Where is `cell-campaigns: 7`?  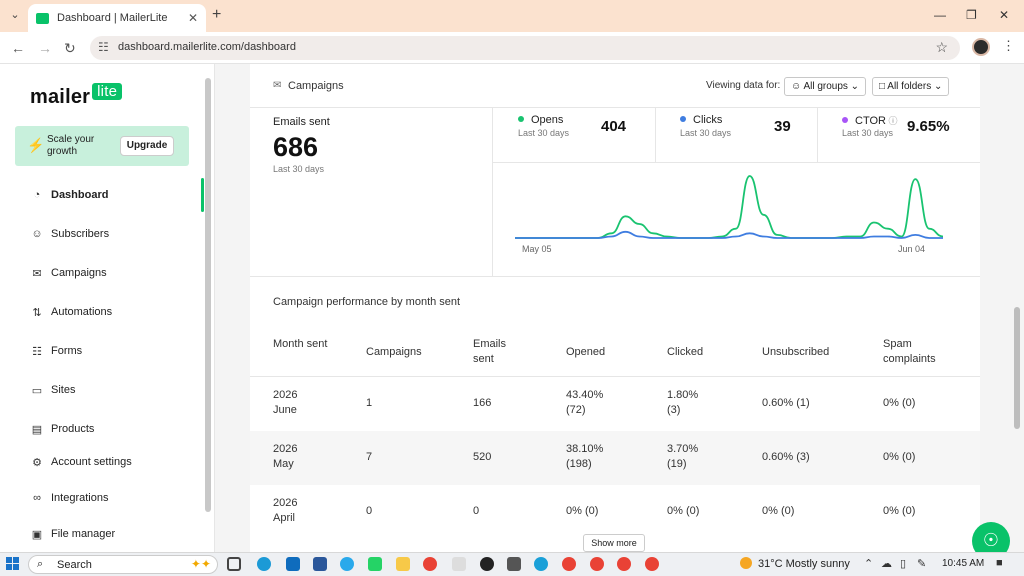 cell-campaigns: 7 is located at coordinates (369, 457).